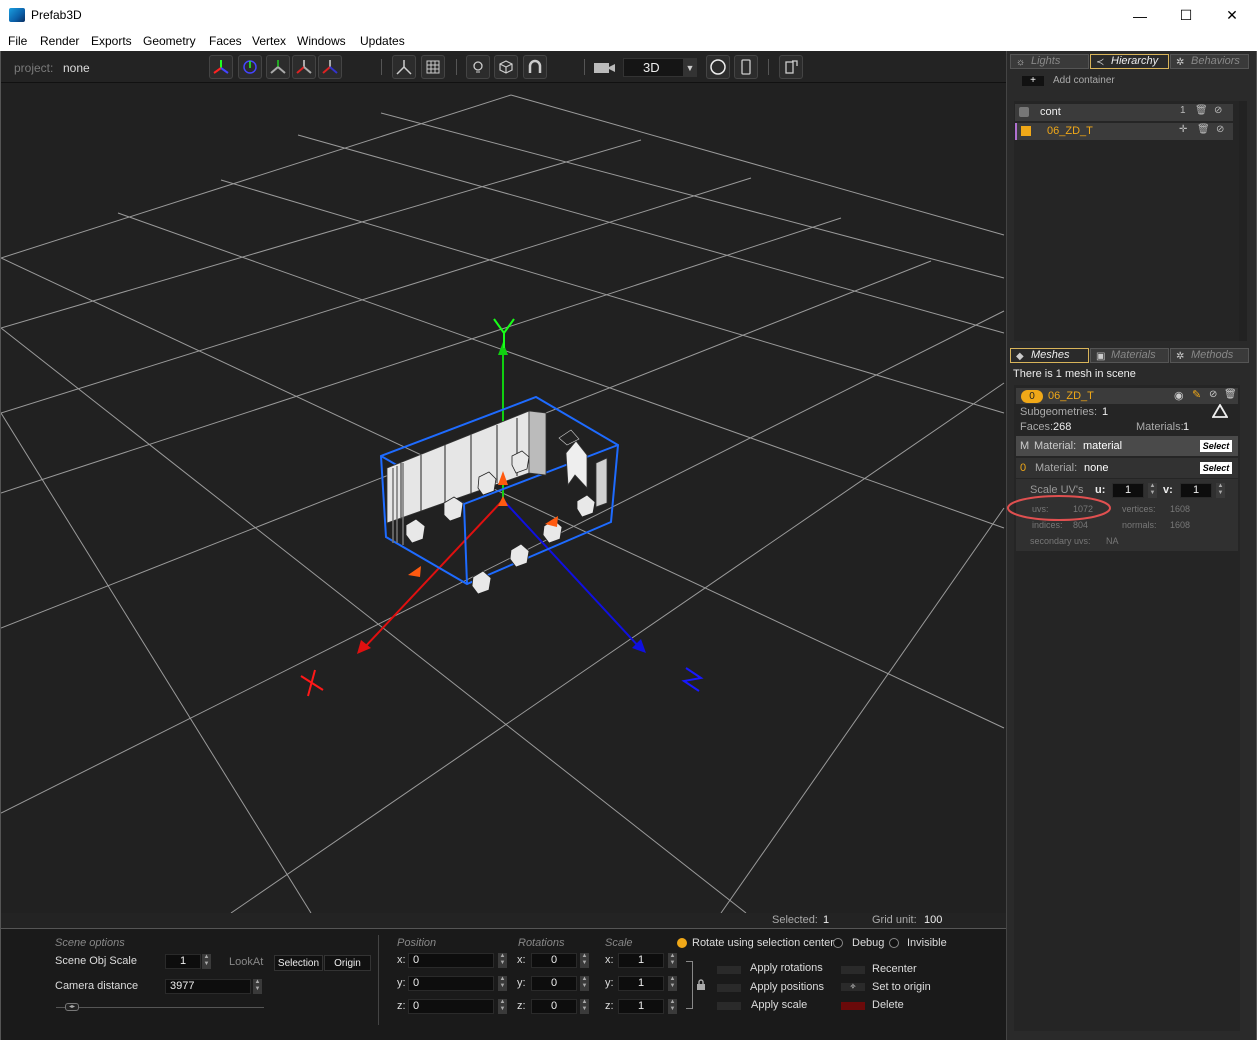  I want to click on apply-rotations-button: Apply rotations, so click(786, 968).